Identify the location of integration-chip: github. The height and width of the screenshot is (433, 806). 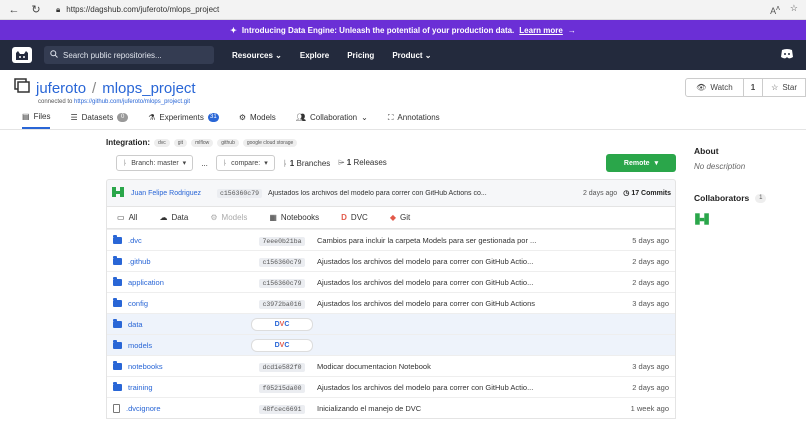
(228, 142).